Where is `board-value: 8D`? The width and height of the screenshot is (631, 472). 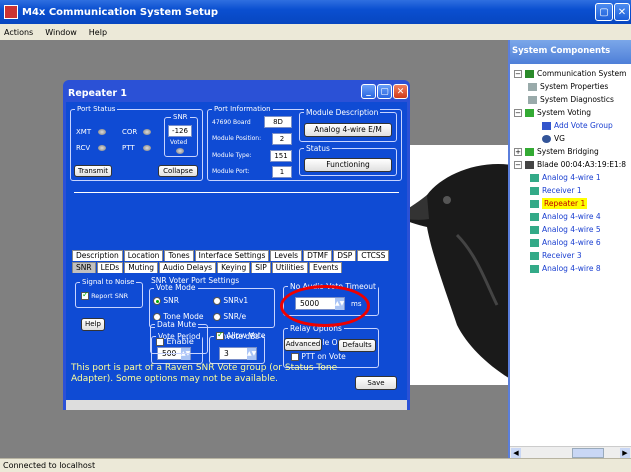
board-value: 8D is located at coordinates (278, 122).